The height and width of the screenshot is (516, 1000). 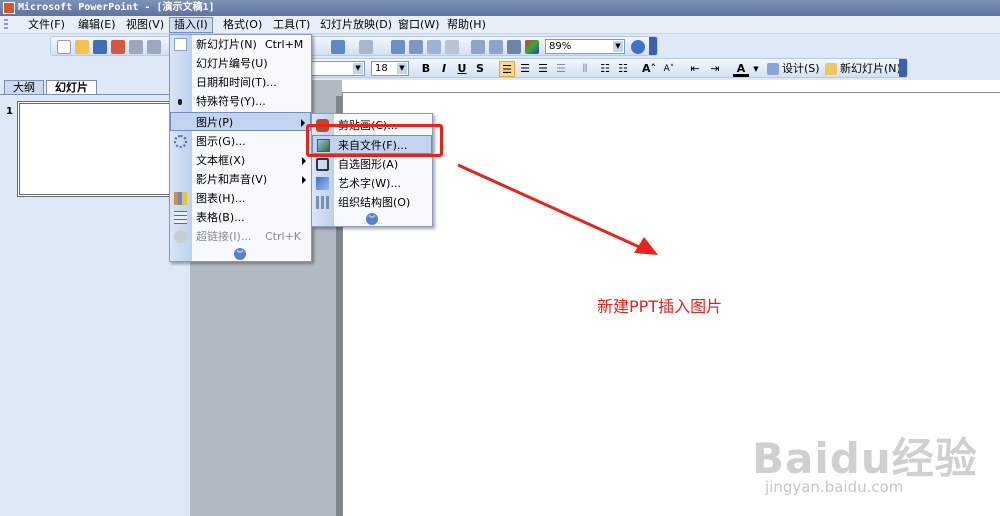 What do you see at coordinates (695, 69) in the screenshot?
I see `decrease-indent-button: ⇤` at bounding box center [695, 69].